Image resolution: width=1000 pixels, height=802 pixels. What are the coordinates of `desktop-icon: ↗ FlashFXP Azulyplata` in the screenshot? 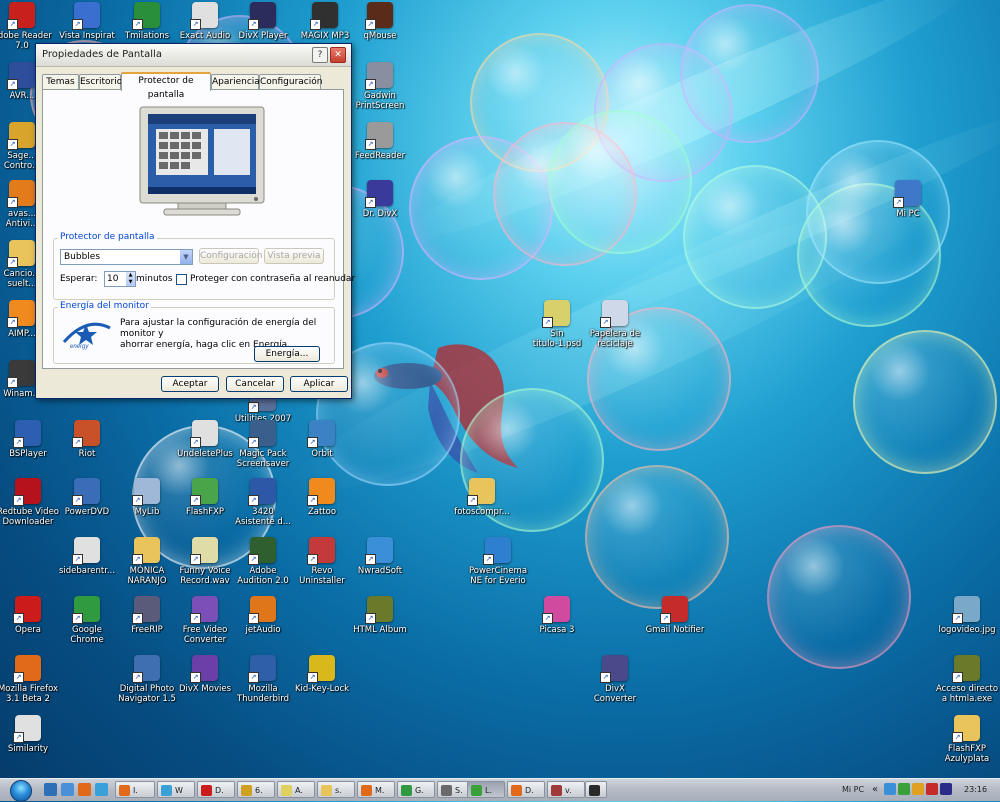 It's located at (962, 739).